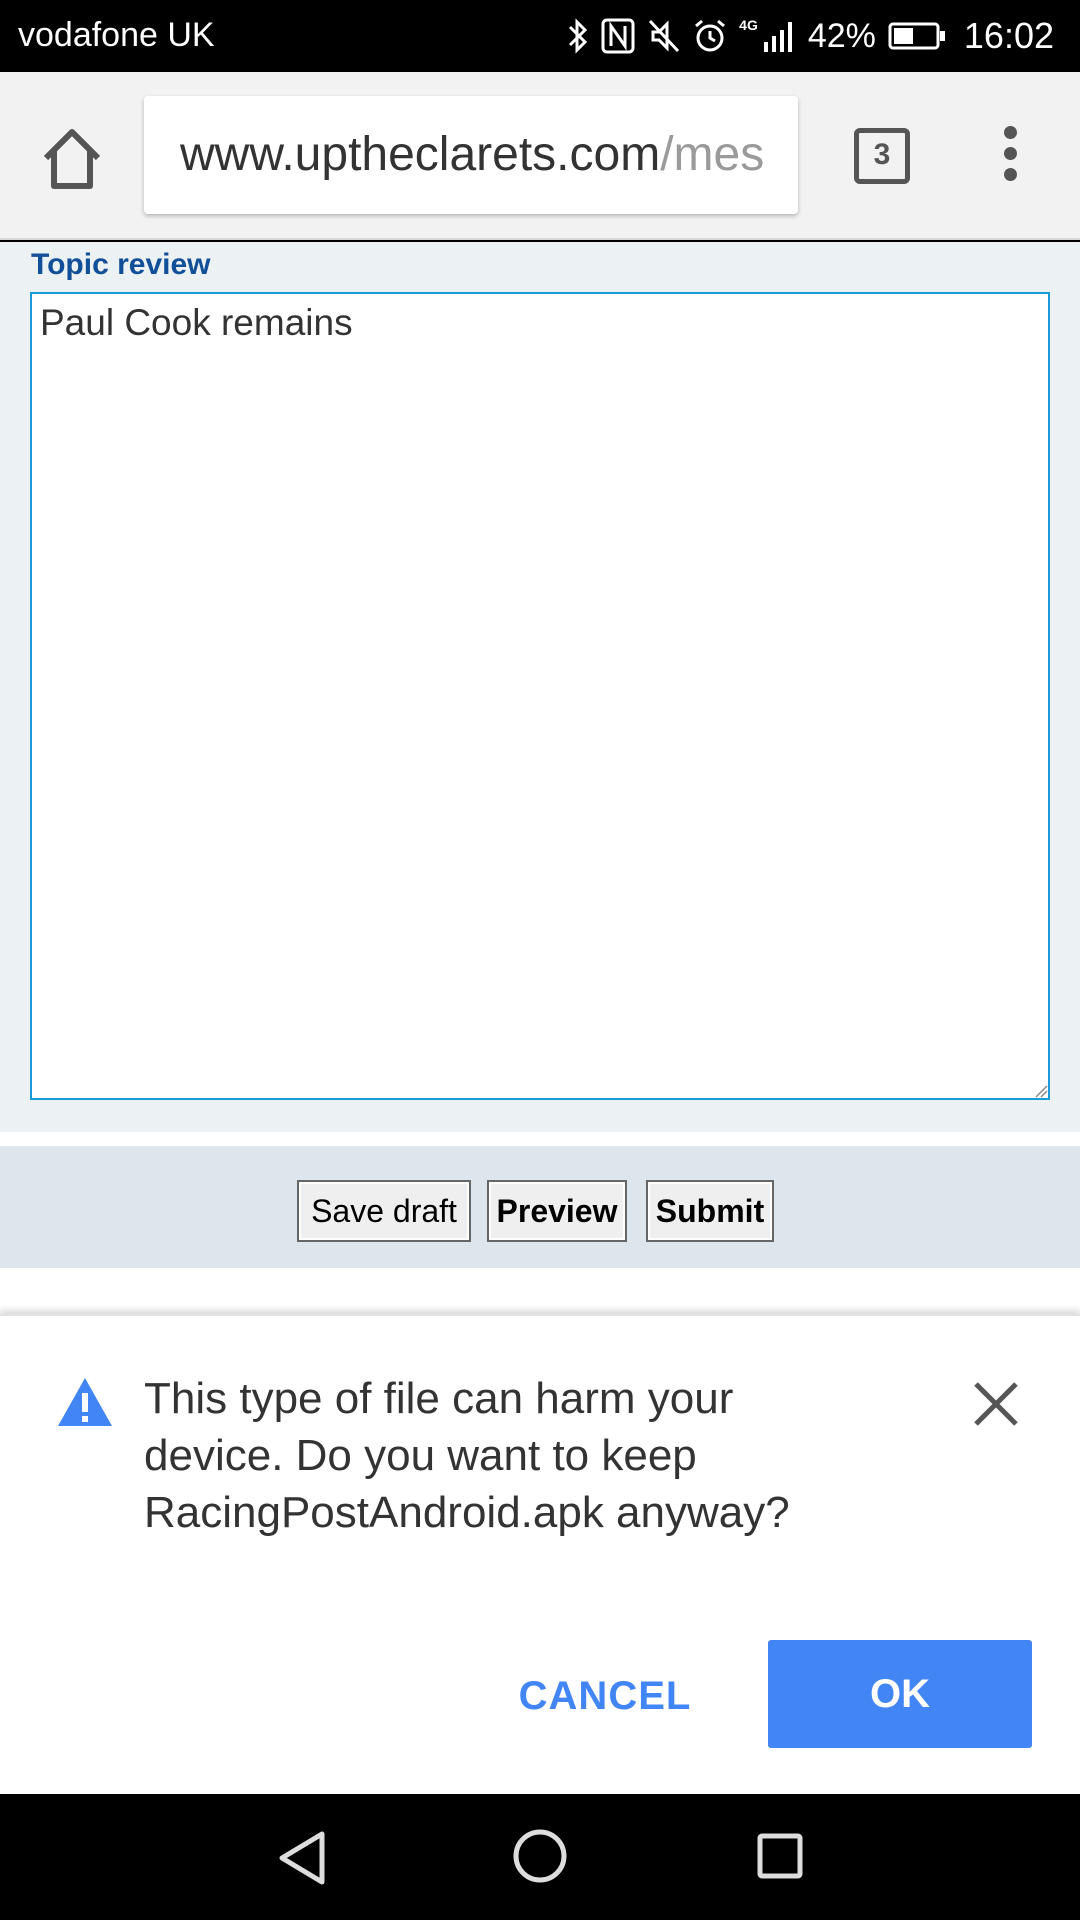 The height and width of the screenshot is (1920, 1080). I want to click on section-title: Topic review, so click(121, 264).